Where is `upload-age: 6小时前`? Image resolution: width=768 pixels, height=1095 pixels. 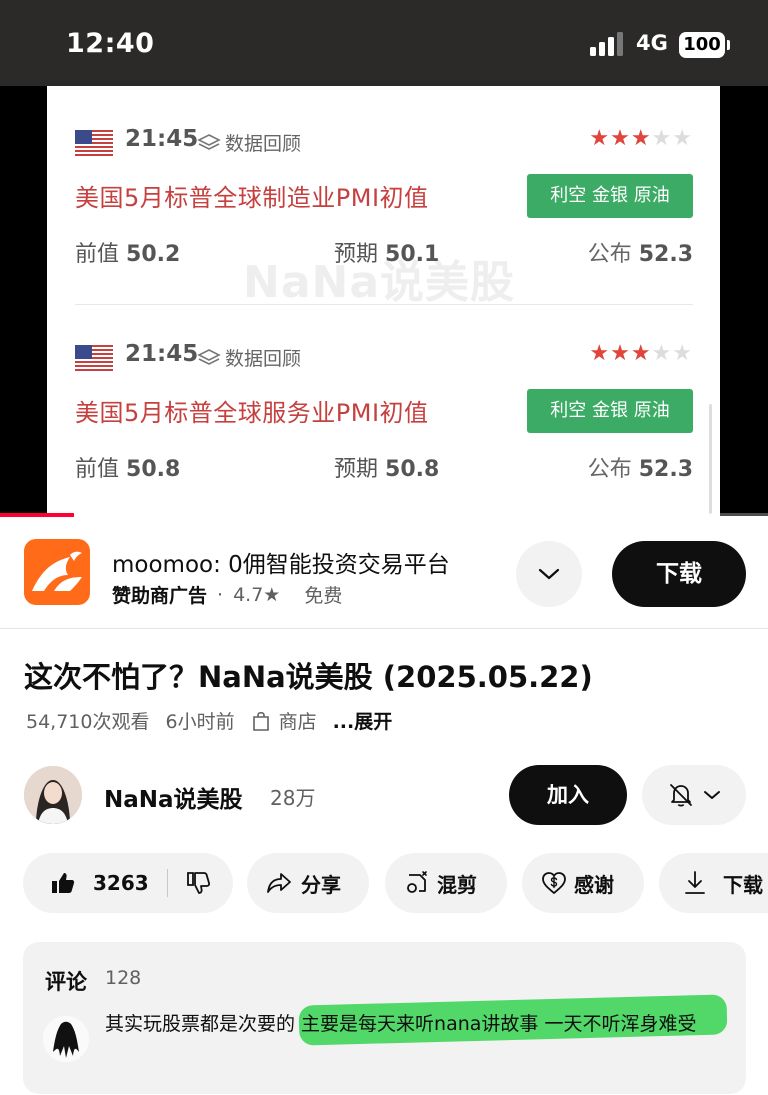
upload-age: 6小时前 is located at coordinates (200, 722).